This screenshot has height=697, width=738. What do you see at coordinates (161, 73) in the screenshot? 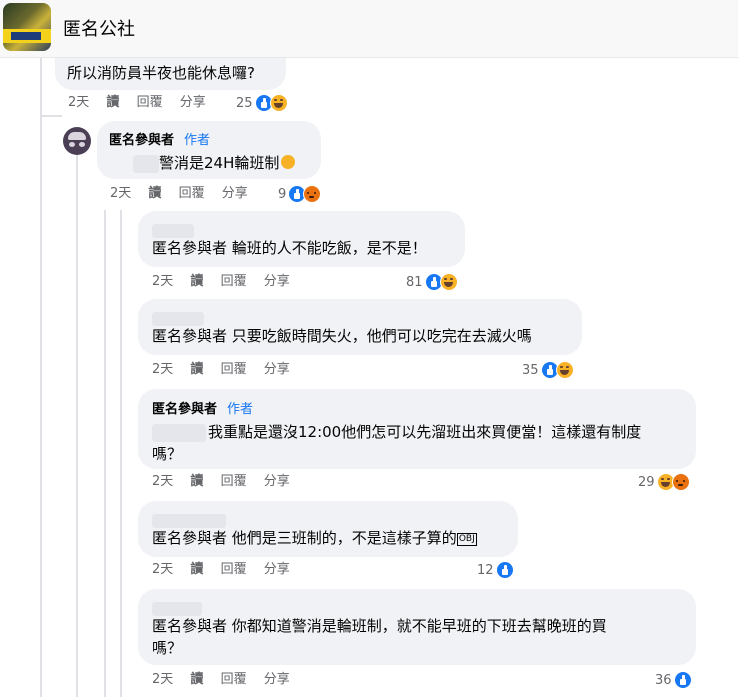
I see `comment-text: 所以消防員半夜也能休息囉?` at bounding box center [161, 73].